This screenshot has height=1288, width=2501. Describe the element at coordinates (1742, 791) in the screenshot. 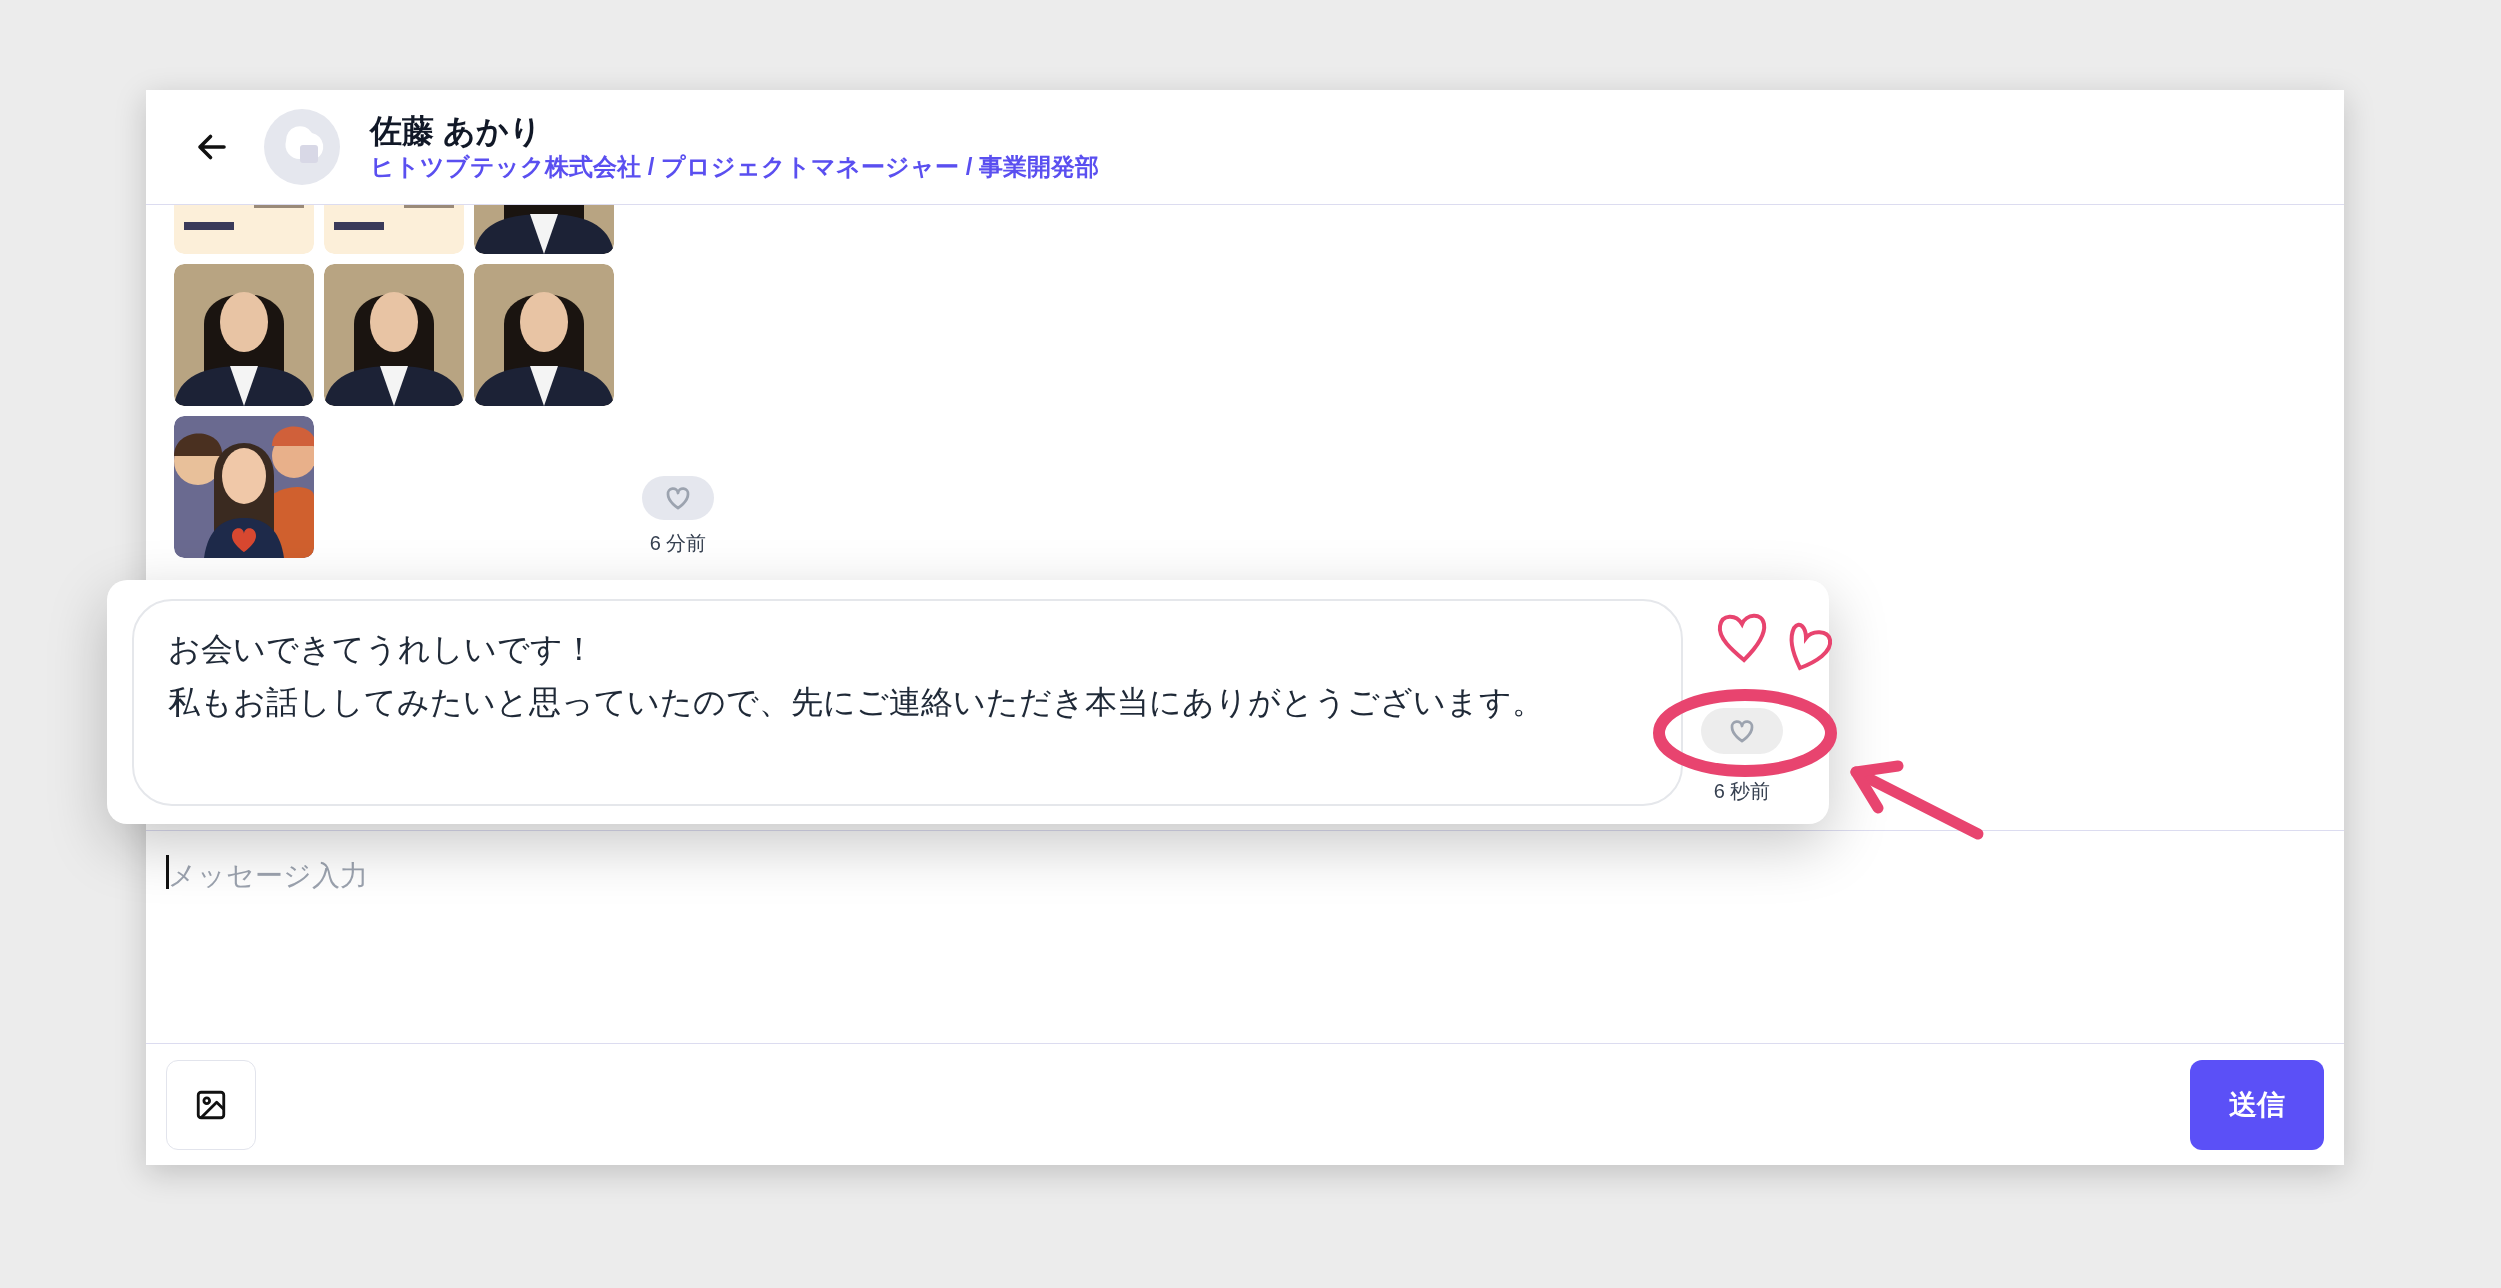

I see `timestamp: 6 秒前` at that location.